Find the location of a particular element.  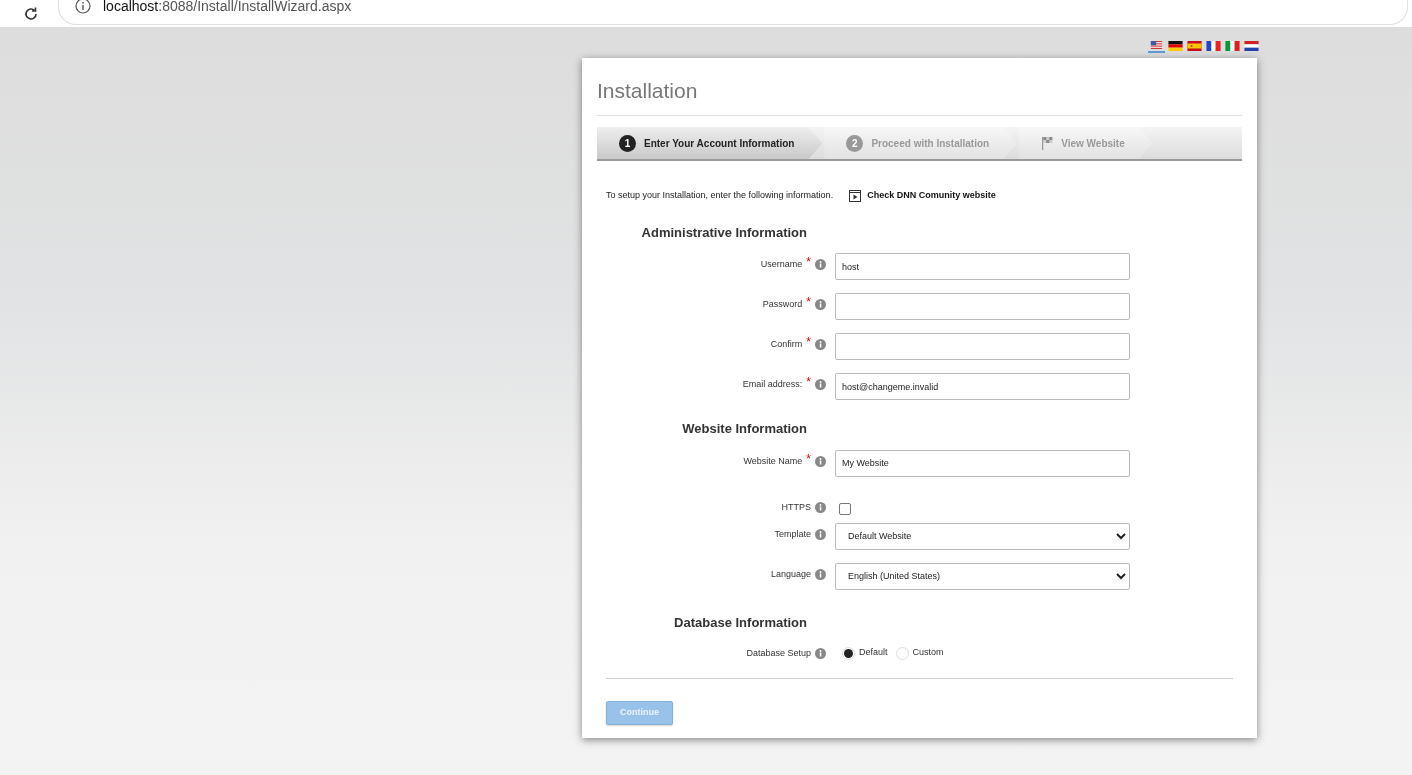

checkbox is located at coordinates (845, 508).